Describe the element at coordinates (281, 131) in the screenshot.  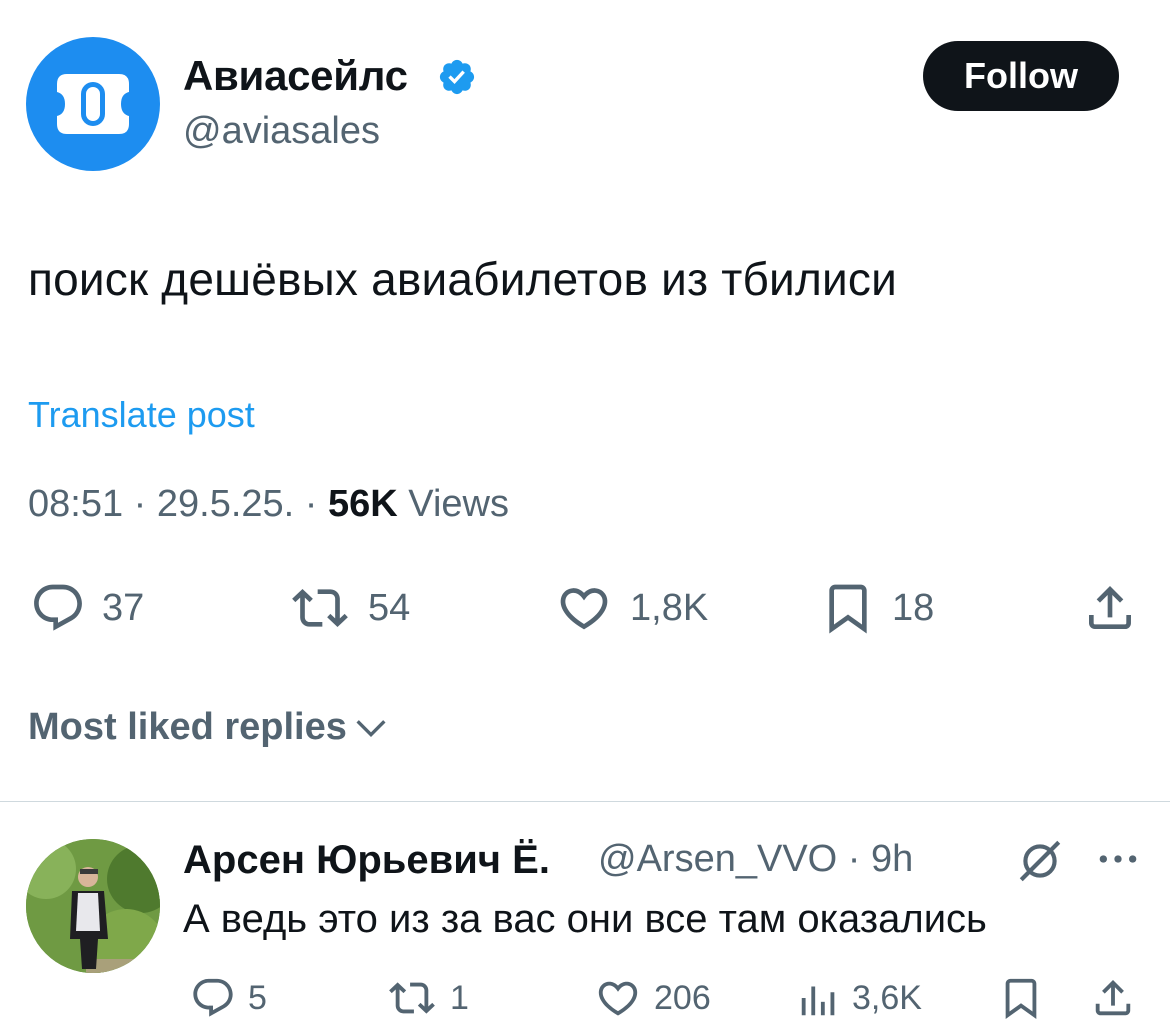
I see `author-handle: @aviasales` at that location.